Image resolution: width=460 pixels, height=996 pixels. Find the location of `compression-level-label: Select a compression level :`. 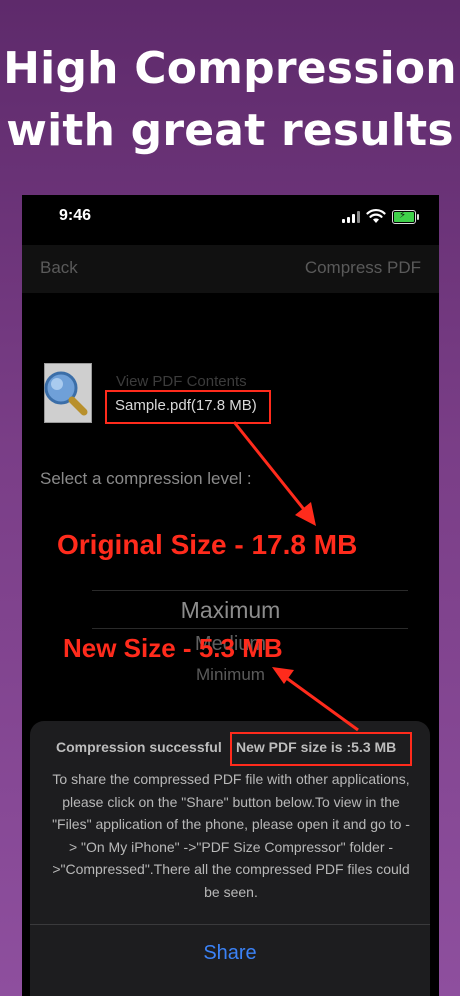

compression-level-label: Select a compression level : is located at coordinates (146, 478).